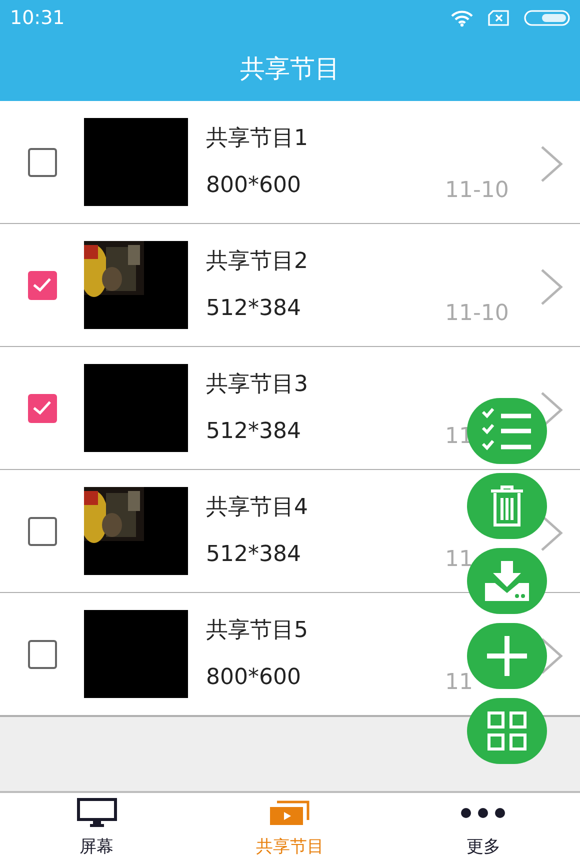 The width and height of the screenshot is (580, 865). What do you see at coordinates (97, 829) in the screenshot?
I see `nav-tab: 屏幕` at bounding box center [97, 829].